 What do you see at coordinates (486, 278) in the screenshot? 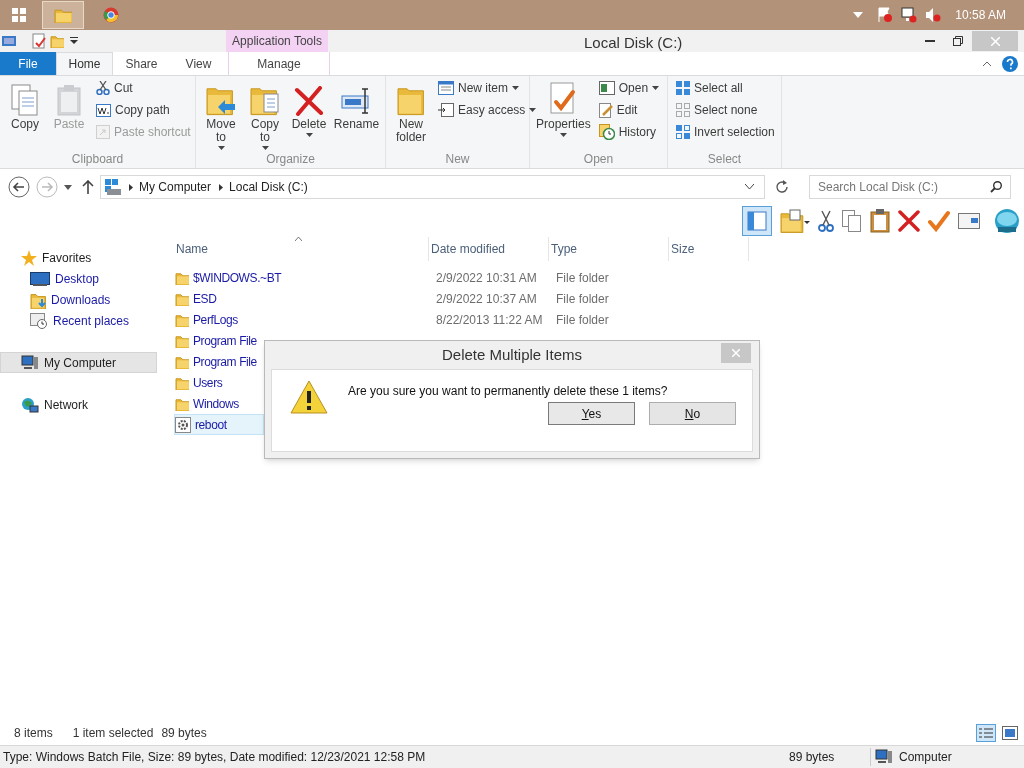
I see `date-cell-text: 2/9/2022 10:31 AM` at bounding box center [486, 278].